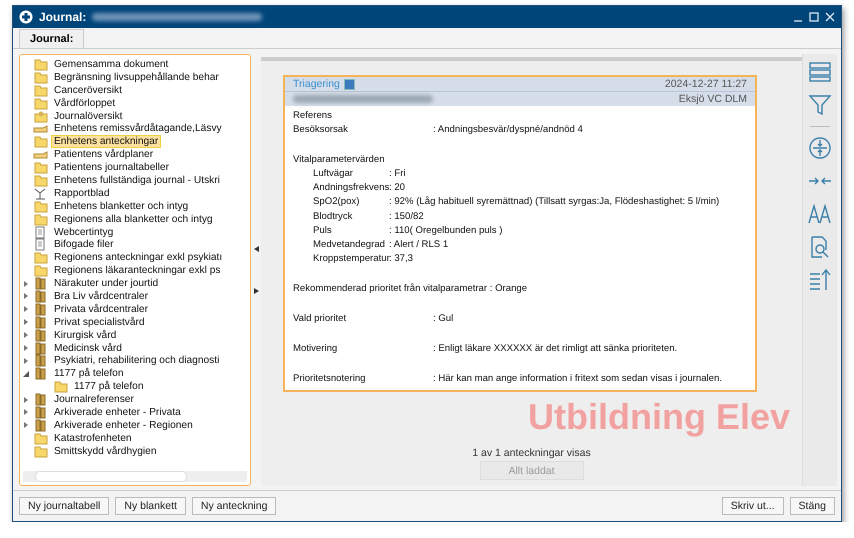 The height and width of the screenshot is (538, 854). Describe the element at coordinates (554, 202) in the screenshot. I see `vital-value: : 92% (Låg habituell syremättnad) (Tillsatt syrgas:Ja, Flödeshastighet: 5 l/min)` at that location.